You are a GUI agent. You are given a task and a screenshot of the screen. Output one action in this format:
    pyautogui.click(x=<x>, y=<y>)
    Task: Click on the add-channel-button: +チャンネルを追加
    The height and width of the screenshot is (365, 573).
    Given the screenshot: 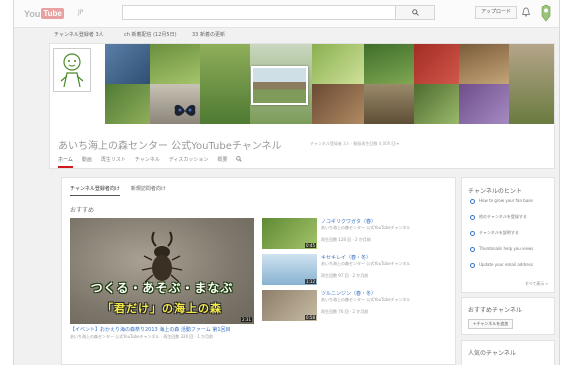 What is the action you would take?
    pyautogui.click(x=491, y=324)
    